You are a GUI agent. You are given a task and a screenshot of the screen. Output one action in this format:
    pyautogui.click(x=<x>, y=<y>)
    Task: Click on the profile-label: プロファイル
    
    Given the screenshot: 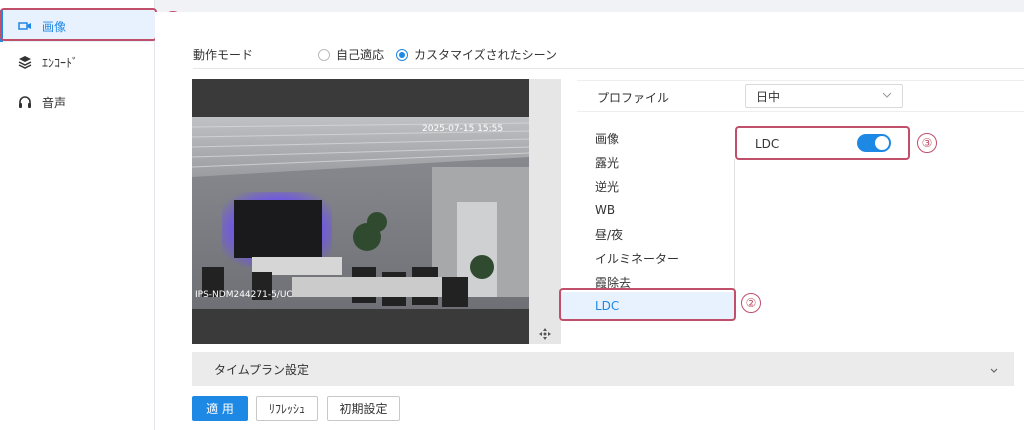 What is the action you would take?
    pyautogui.click(x=633, y=98)
    